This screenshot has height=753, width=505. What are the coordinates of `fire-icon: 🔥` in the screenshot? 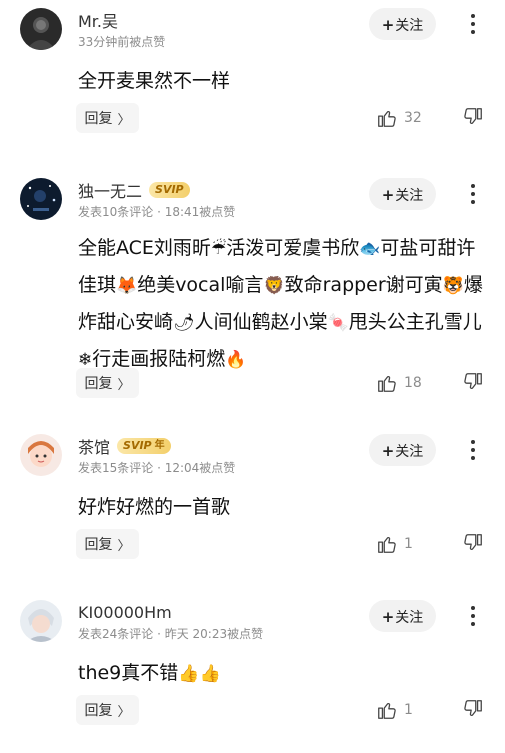 It's located at (236, 360).